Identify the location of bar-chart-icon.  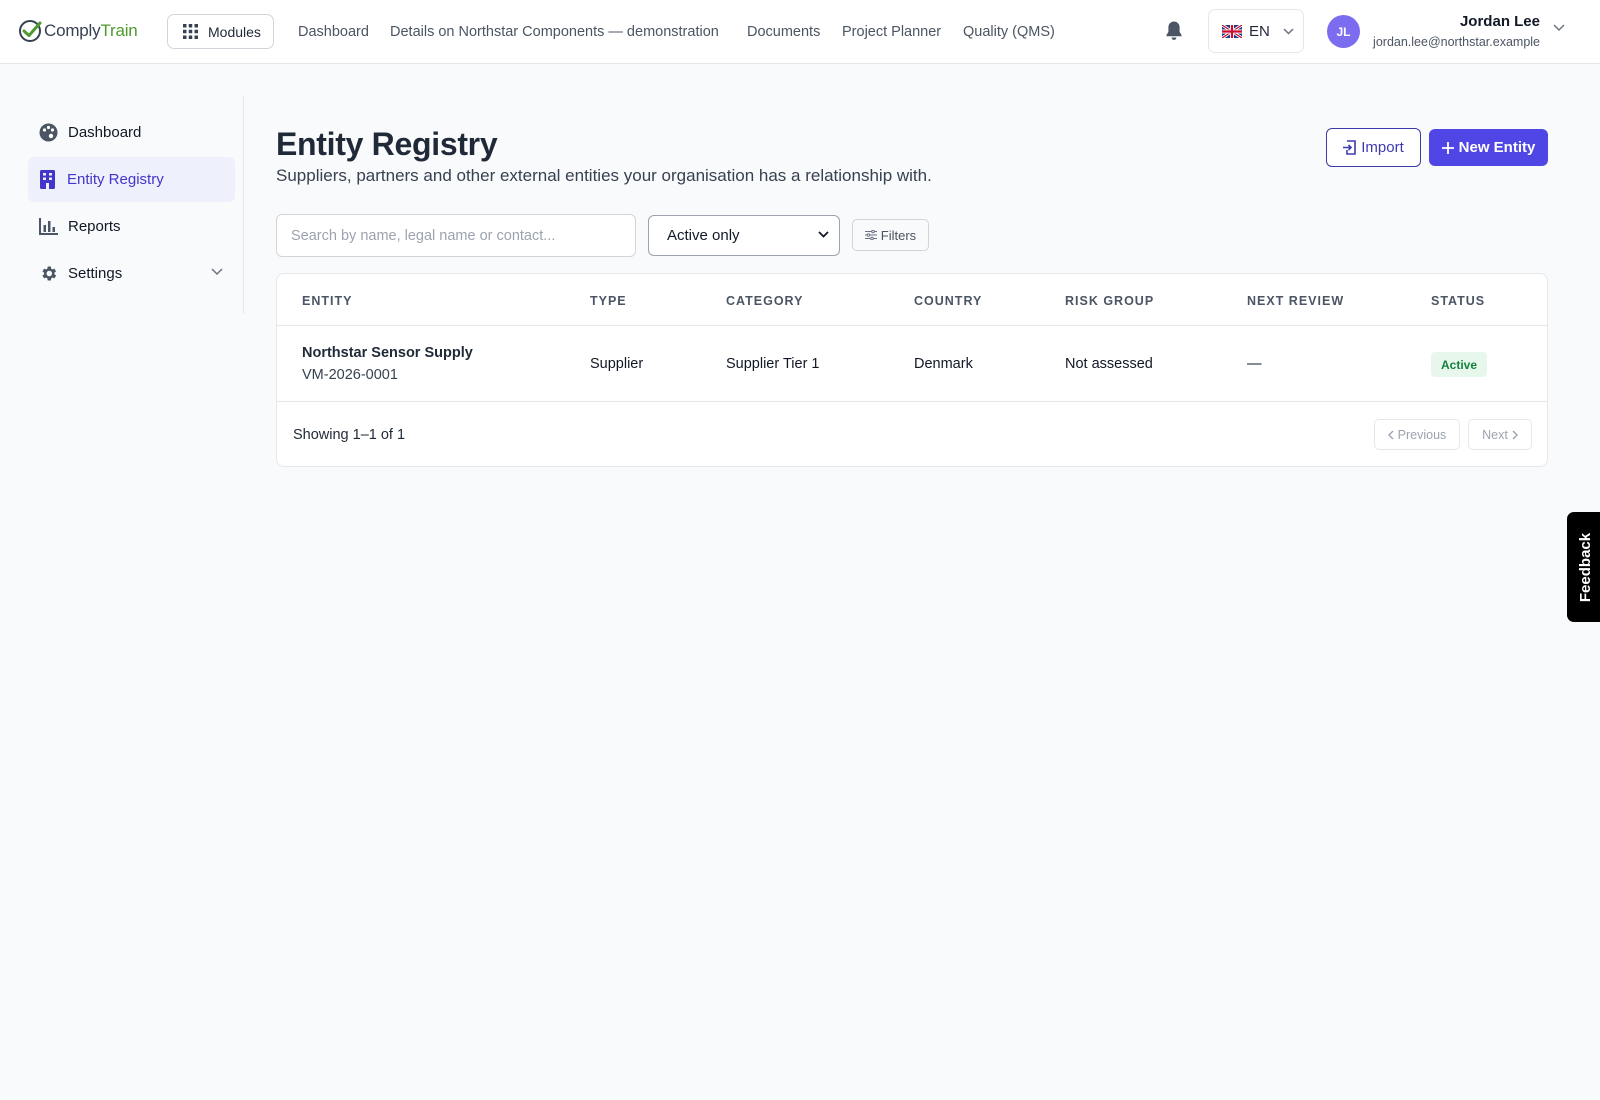
(48, 226).